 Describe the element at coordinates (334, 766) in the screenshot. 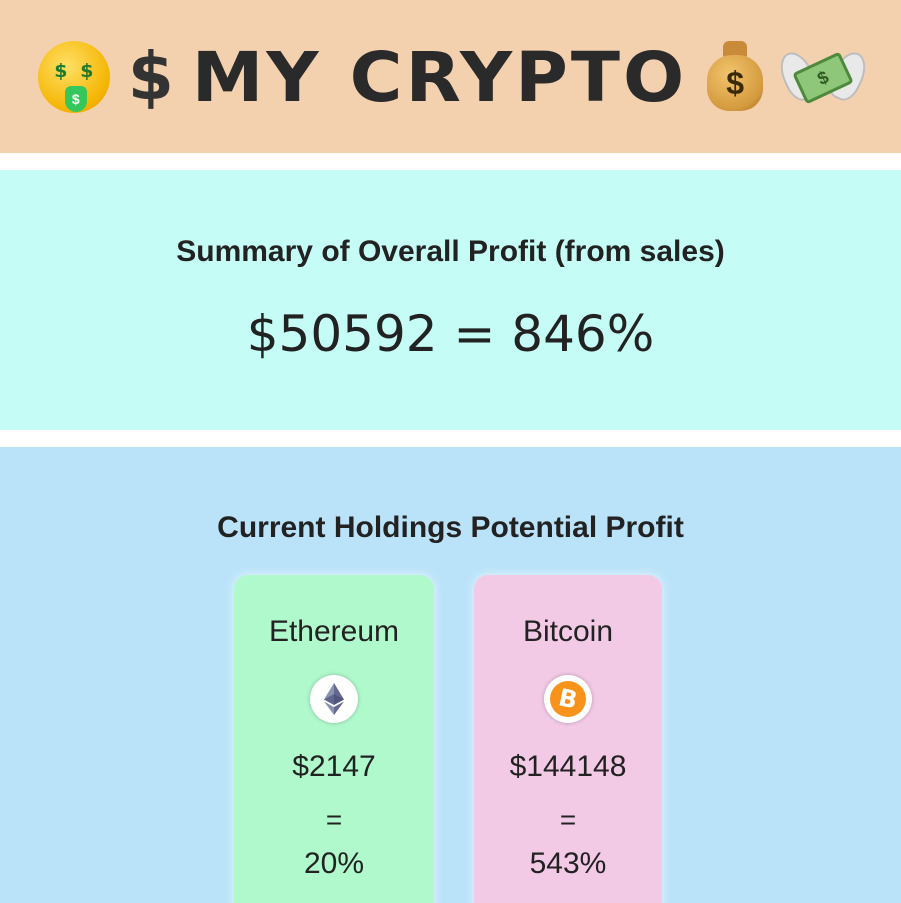

I see `card-profit-value: $2147` at that location.